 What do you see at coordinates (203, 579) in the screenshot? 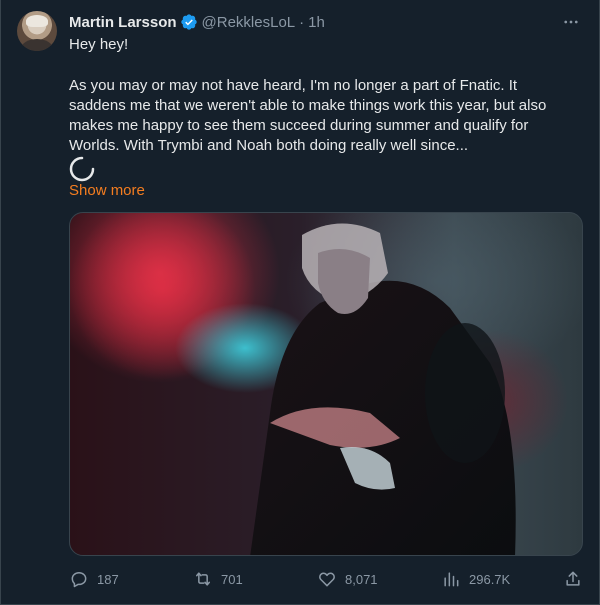
I see `retweet-icon` at bounding box center [203, 579].